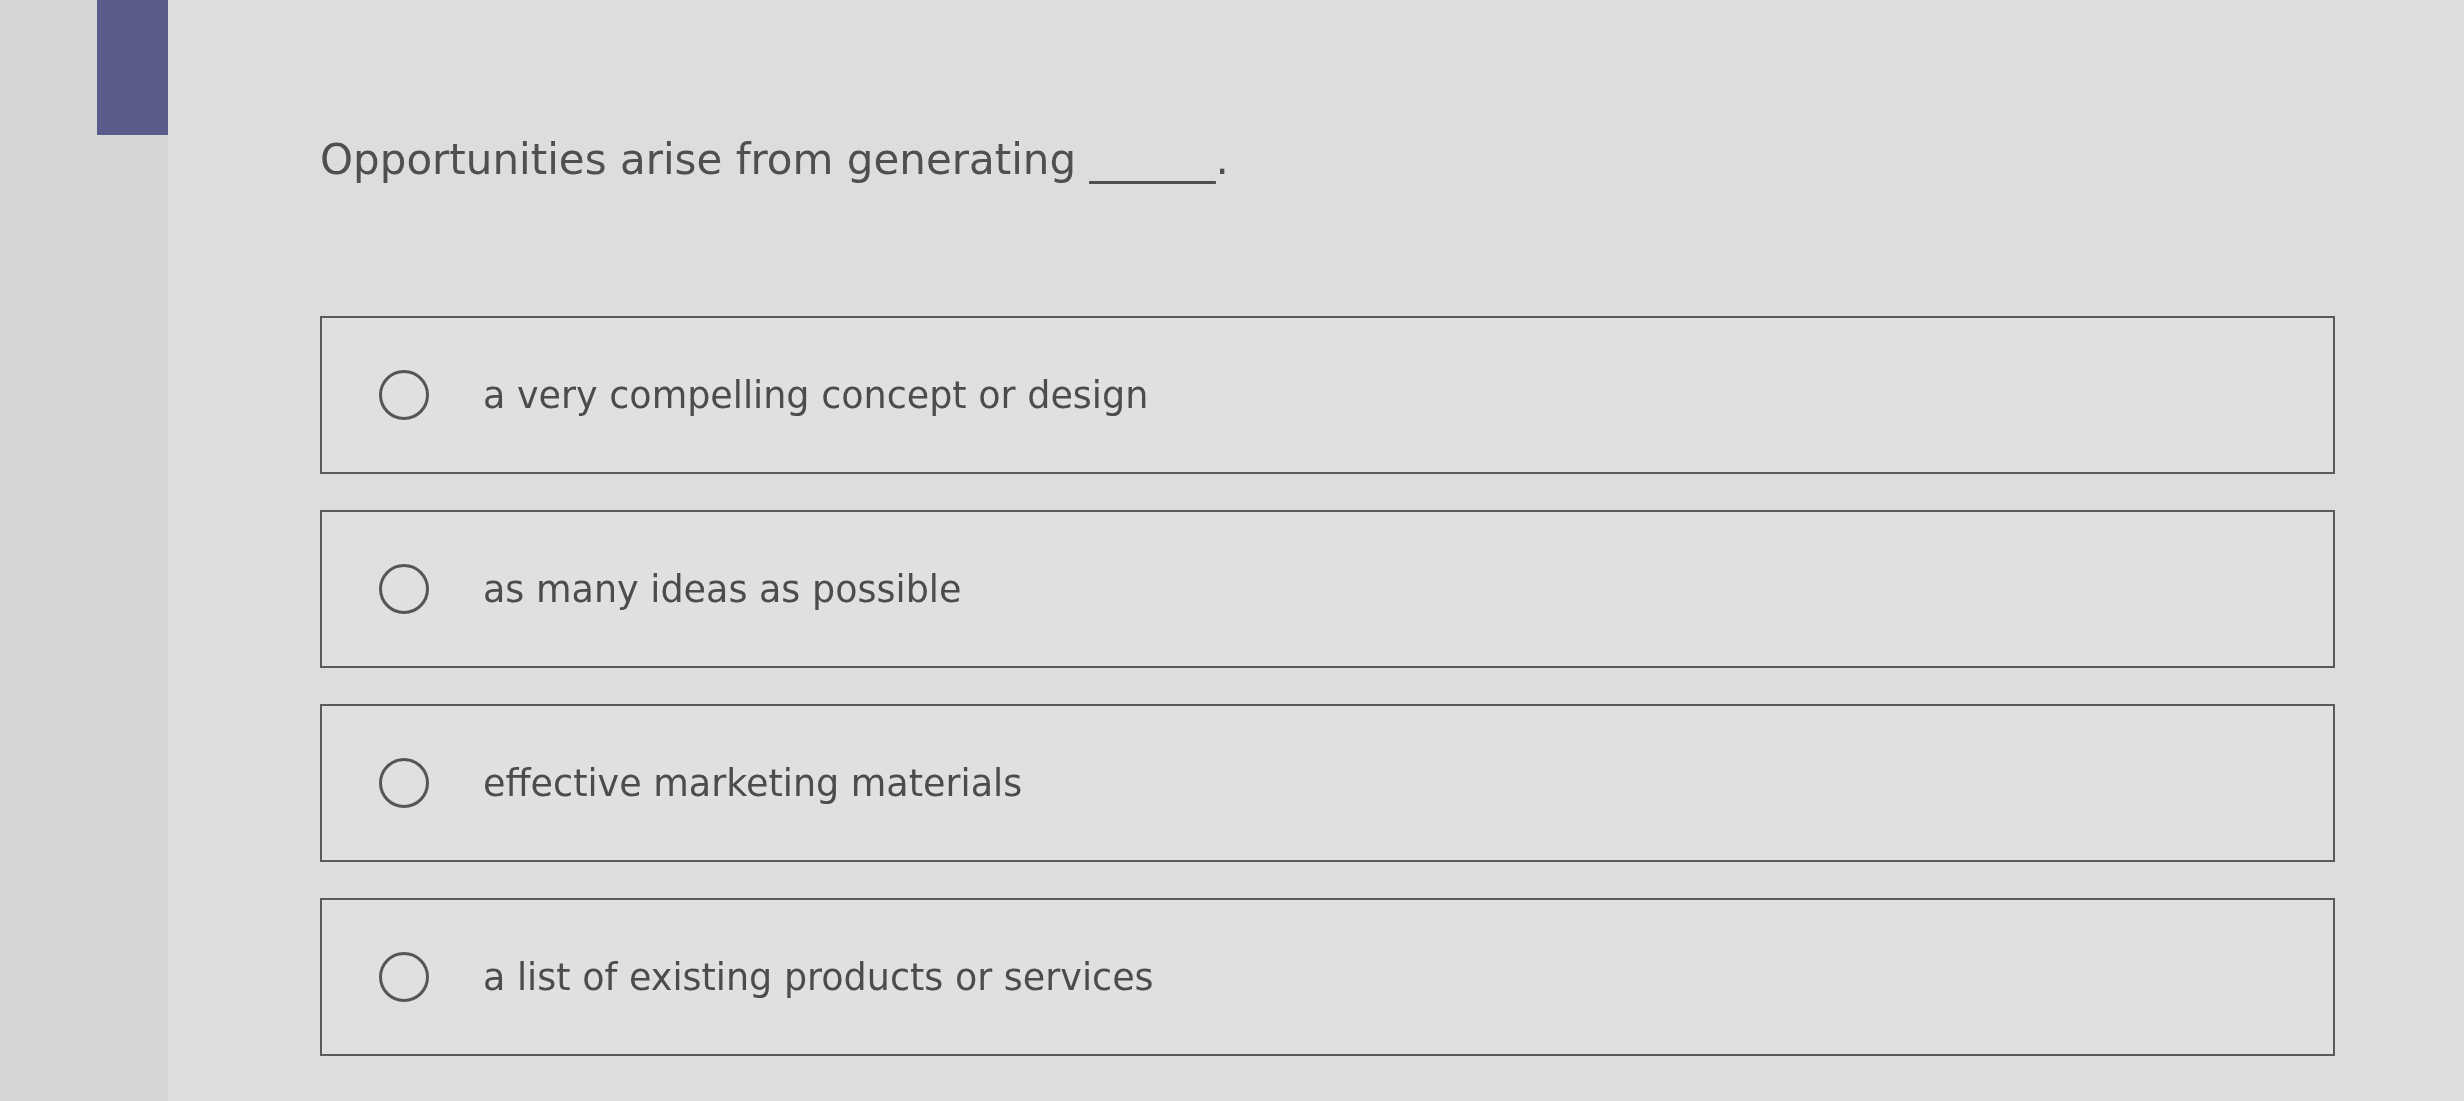  Describe the element at coordinates (1327, 395) in the screenshot. I see `answer-option: a very compelling concept or design` at that location.